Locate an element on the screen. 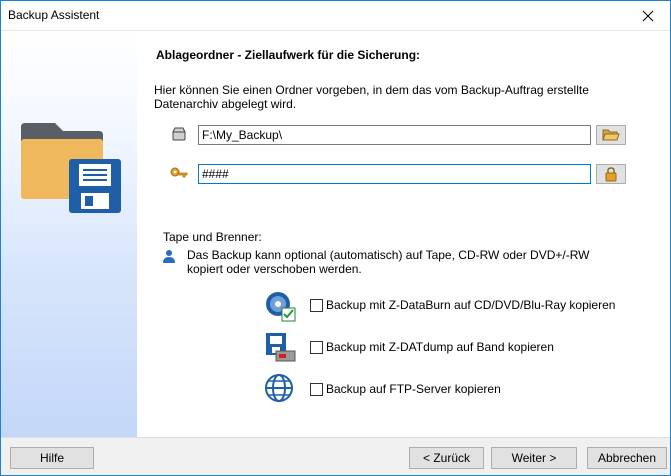 The height and width of the screenshot is (476, 671). user-icon is located at coordinates (169, 256).